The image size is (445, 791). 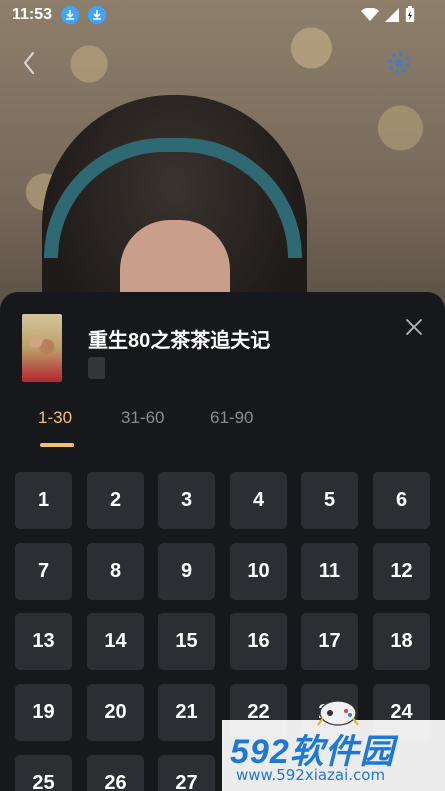 What do you see at coordinates (115, 641) in the screenshot?
I see `episode-button: 14` at bounding box center [115, 641].